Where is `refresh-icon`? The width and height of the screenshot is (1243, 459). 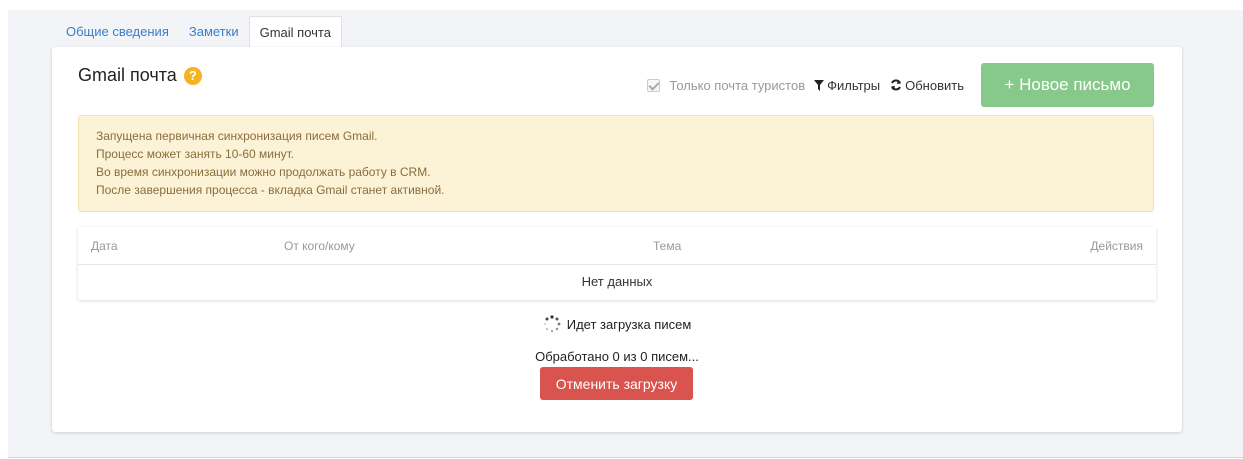
refresh-icon is located at coordinates (896, 85).